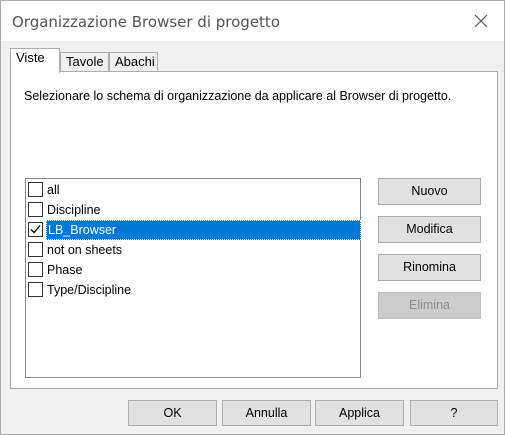 This screenshot has width=505, height=435. Describe the element at coordinates (74, 210) in the screenshot. I see `list-item-label: Discipline` at that location.